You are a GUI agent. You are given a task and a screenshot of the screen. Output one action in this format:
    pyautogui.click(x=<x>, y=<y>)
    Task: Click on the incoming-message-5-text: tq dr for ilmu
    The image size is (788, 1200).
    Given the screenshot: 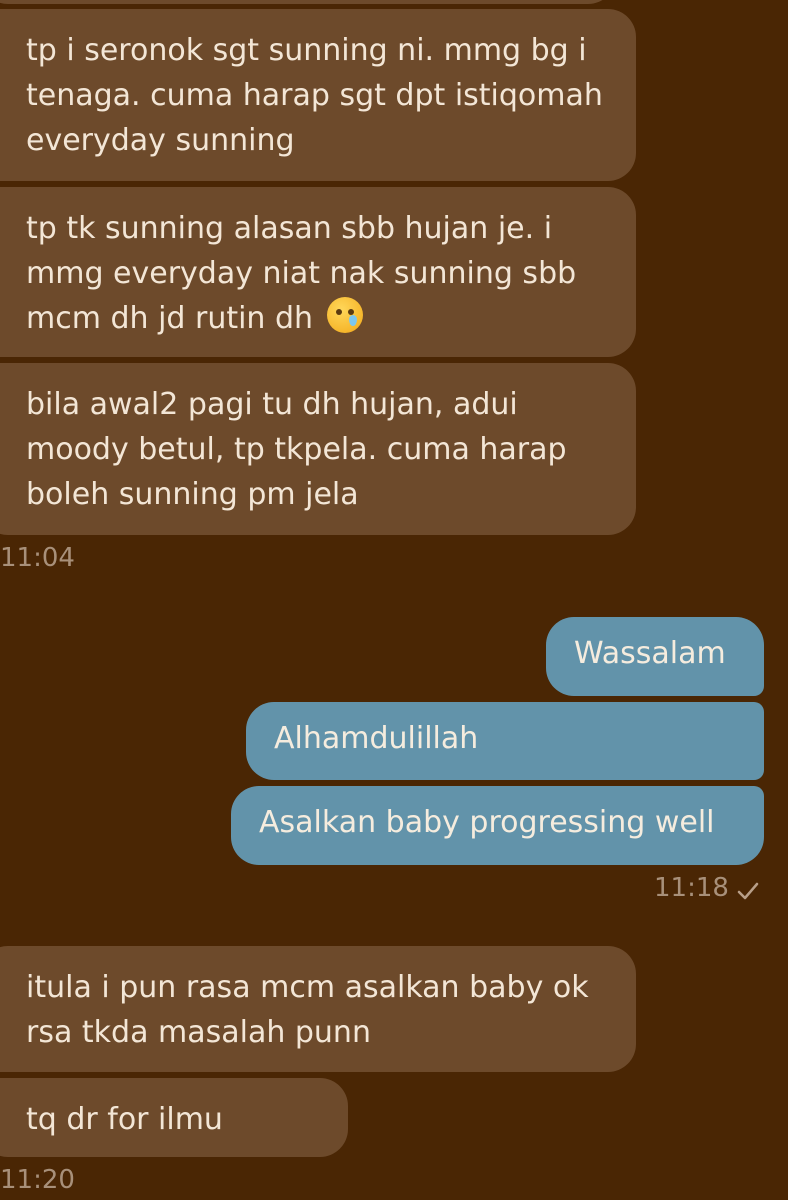 What is the action you would take?
    pyautogui.click(x=124, y=1119)
    